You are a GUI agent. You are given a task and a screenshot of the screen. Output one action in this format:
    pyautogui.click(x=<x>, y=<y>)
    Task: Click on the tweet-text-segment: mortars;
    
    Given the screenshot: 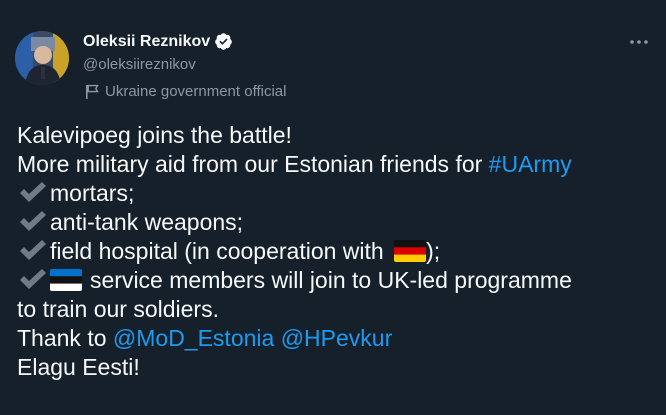 What is the action you would take?
    pyautogui.click(x=92, y=193)
    